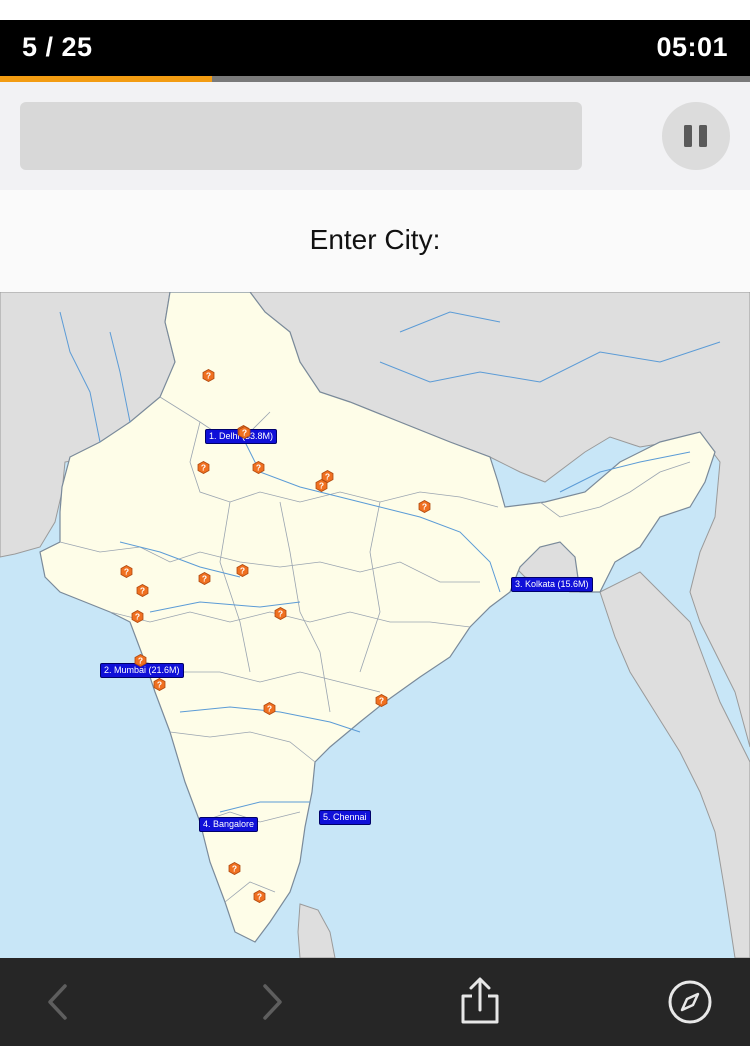 Image resolution: width=750 pixels, height=1046 pixels. I want to click on city-answer-input, so click(301, 136).